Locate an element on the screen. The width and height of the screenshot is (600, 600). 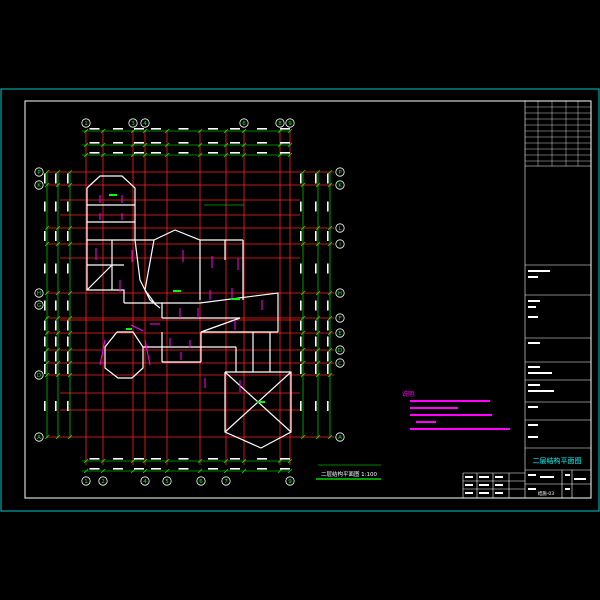
axis-bubble-label: 9 is located at coordinates (290, 482).